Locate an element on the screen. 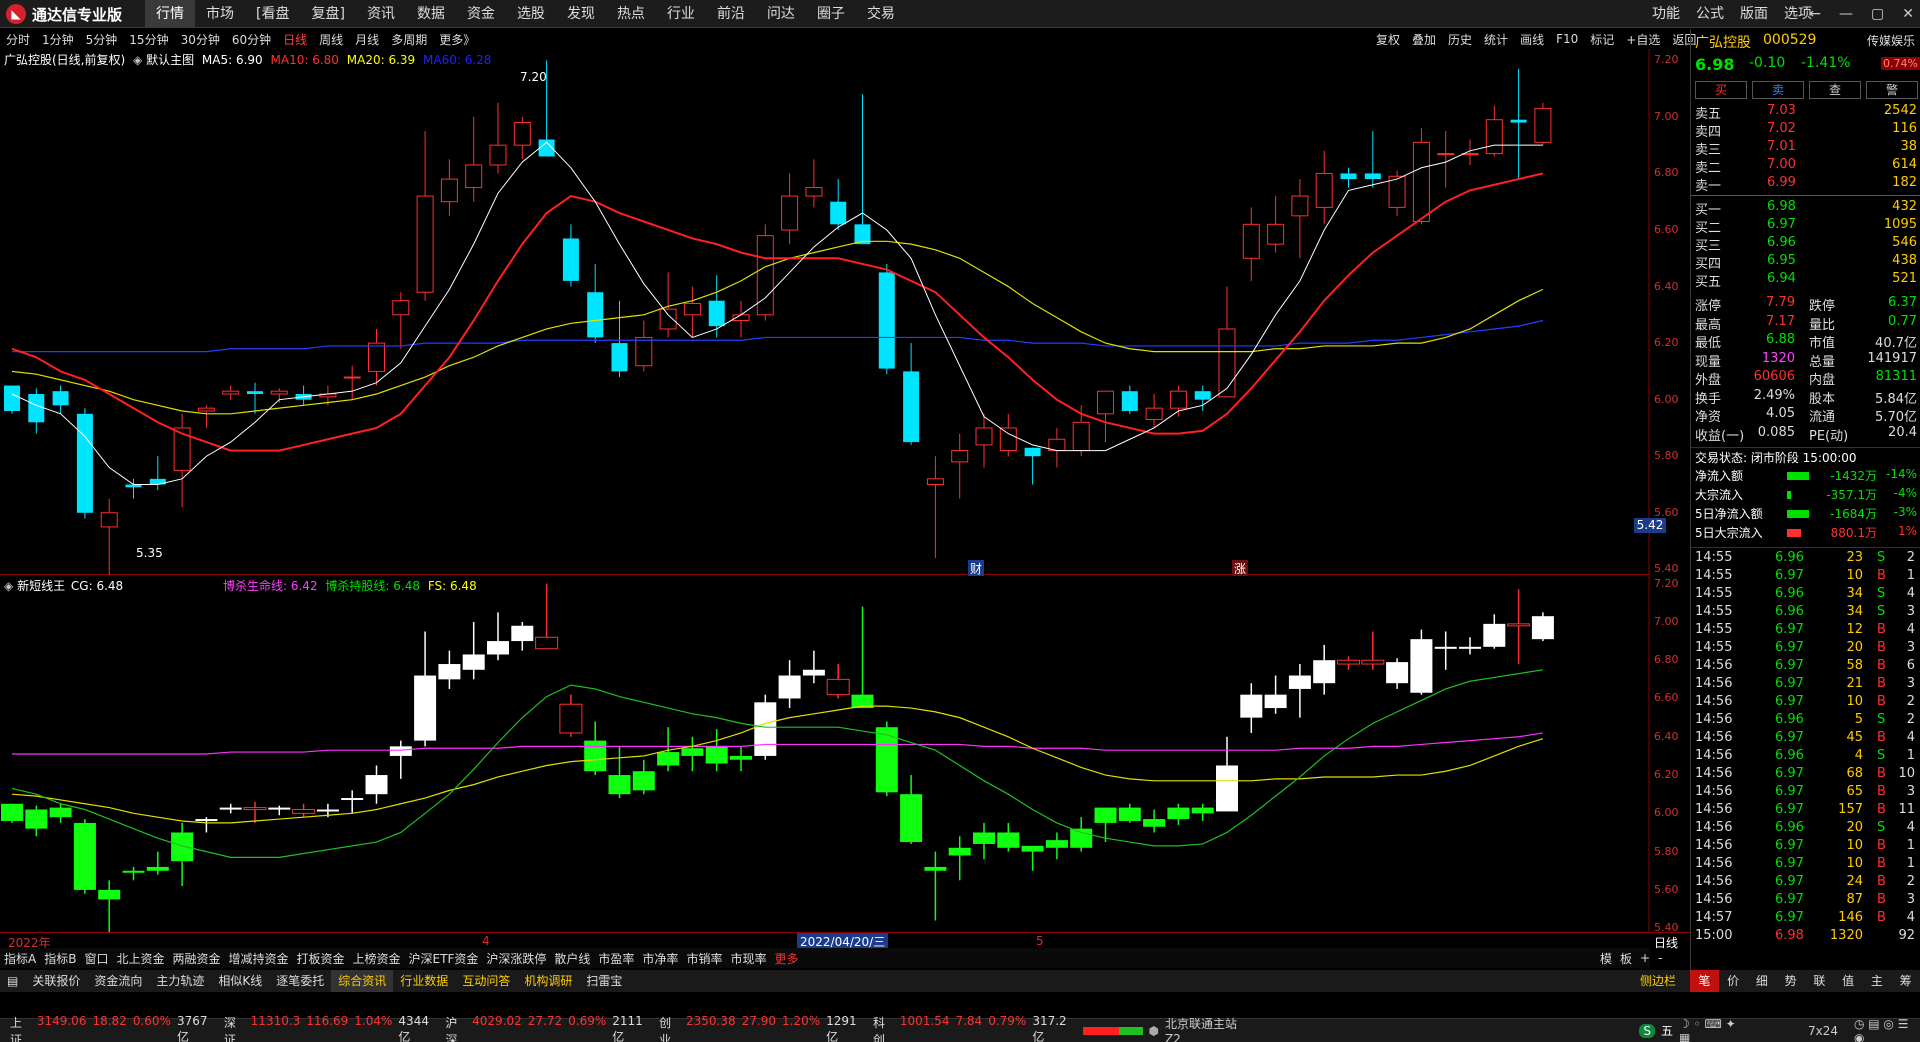 The image size is (1920, 1042). right-menu-item-1: 公式 is located at coordinates (1710, 14).